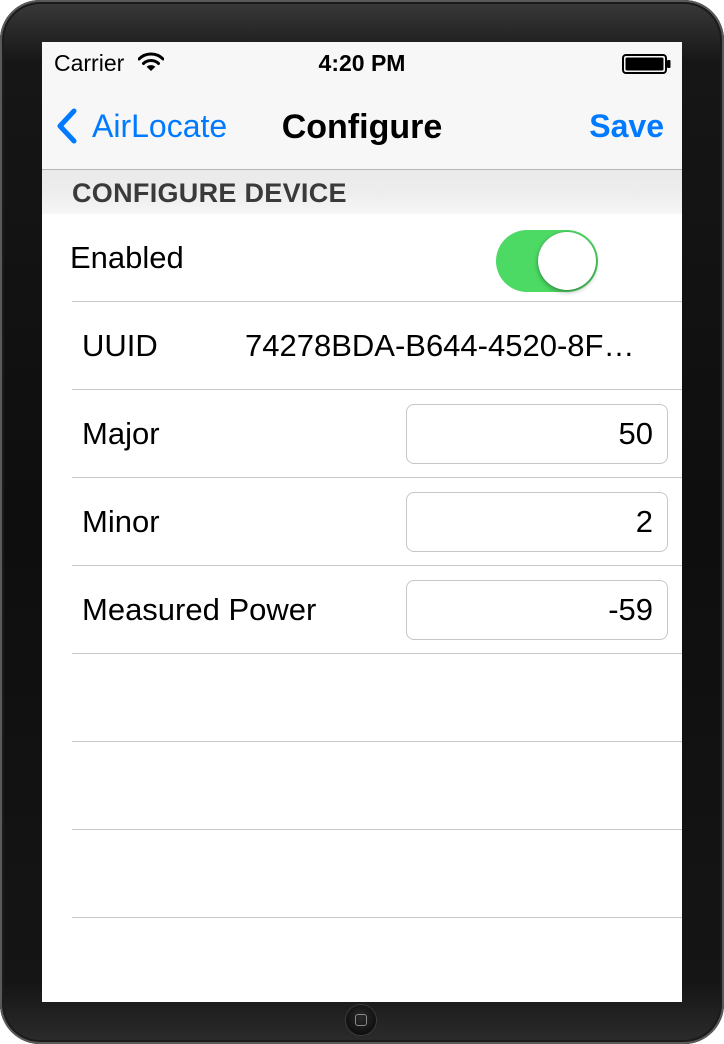 The width and height of the screenshot is (724, 1044). I want to click on battery-full-icon, so click(646, 64).